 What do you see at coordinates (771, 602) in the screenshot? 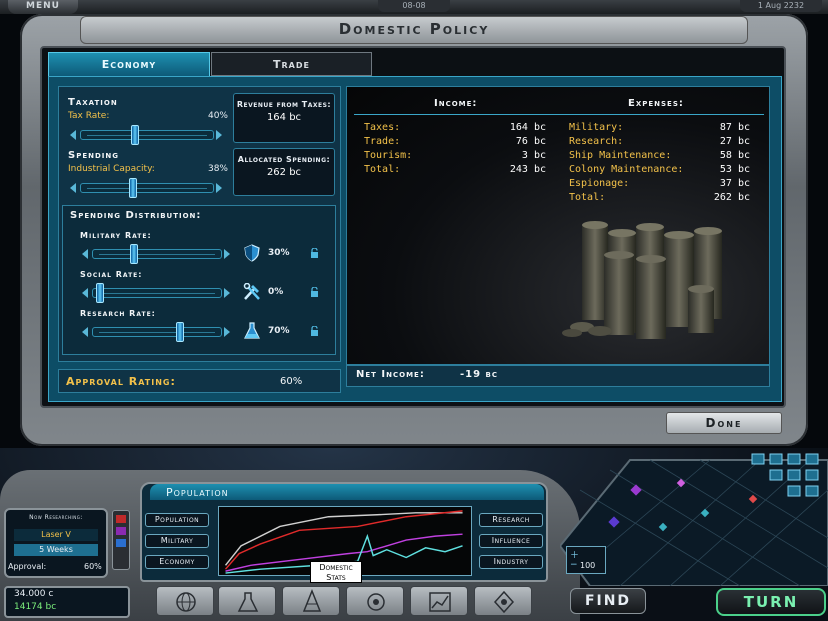
I see `turn-button: TURN` at bounding box center [771, 602].